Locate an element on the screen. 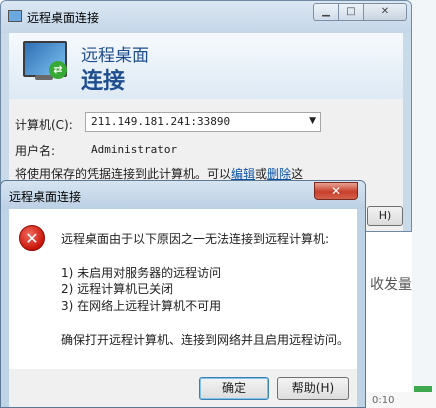  minimize-button: ▁ is located at coordinates (326, 12).